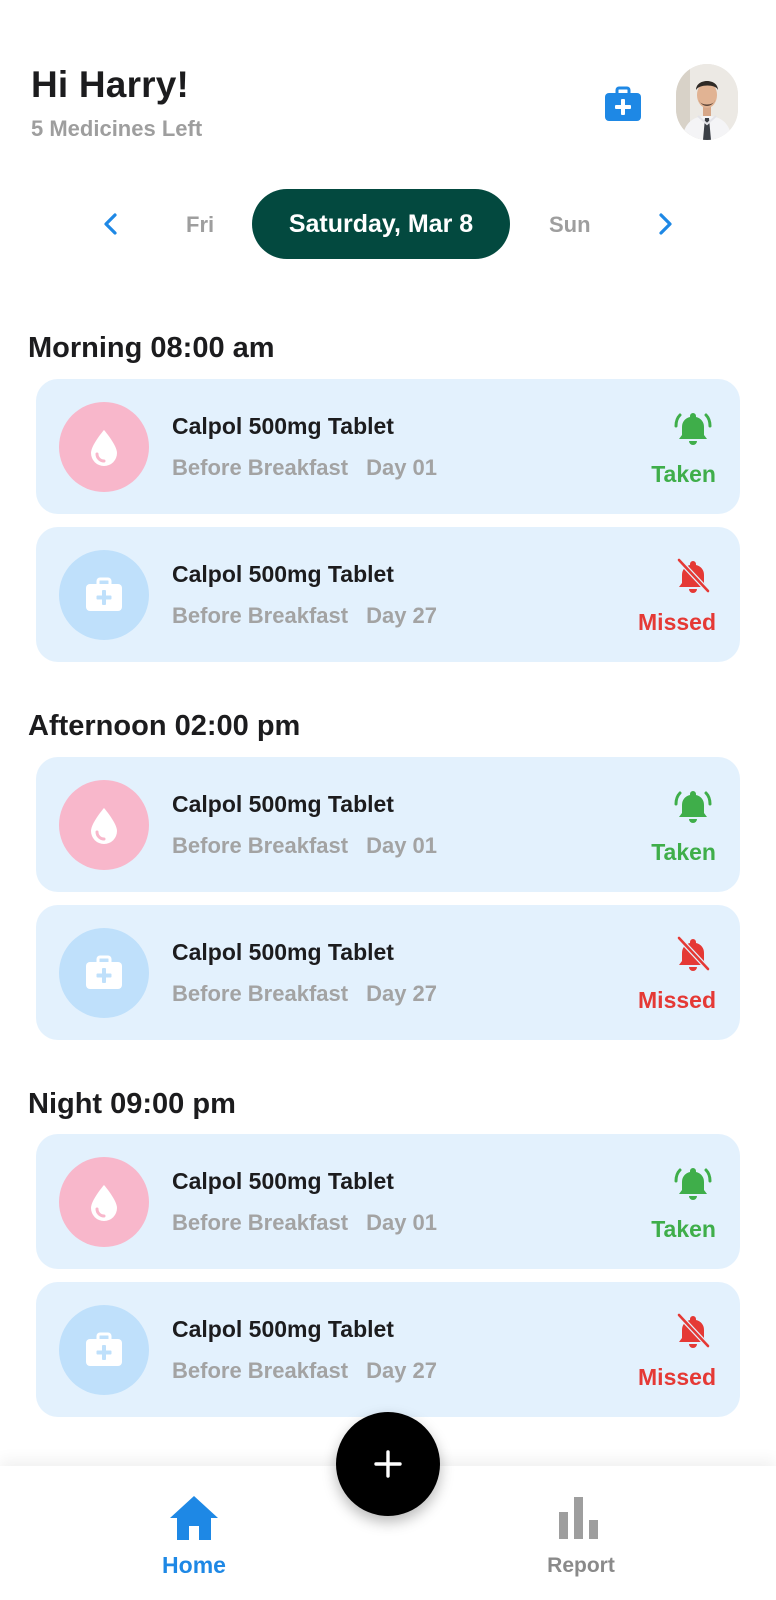  Describe the element at coordinates (194, 1544) in the screenshot. I see `nav-home: Home` at that location.